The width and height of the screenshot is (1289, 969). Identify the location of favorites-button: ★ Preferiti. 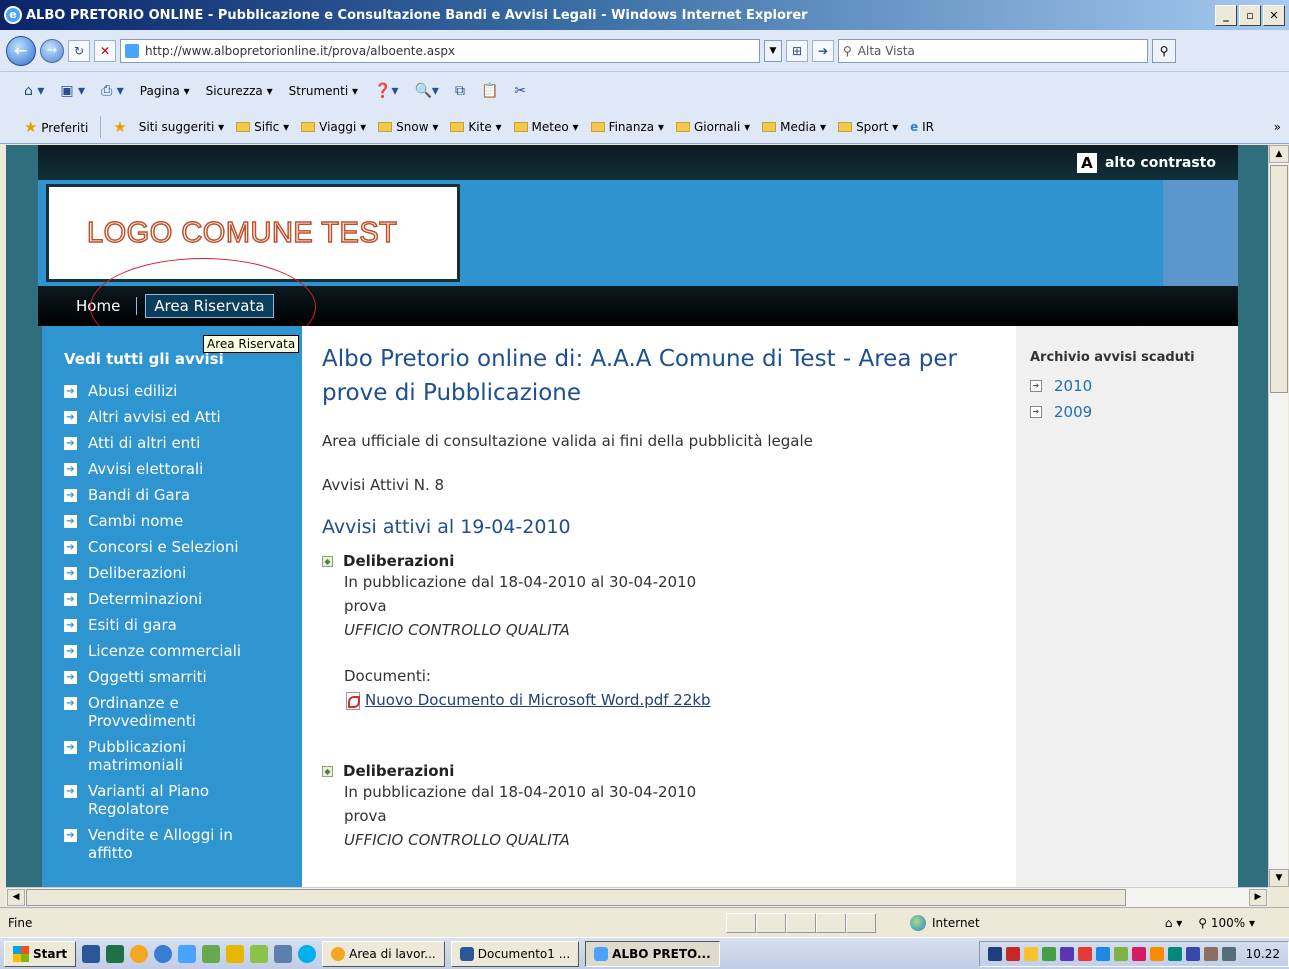
(56, 127).